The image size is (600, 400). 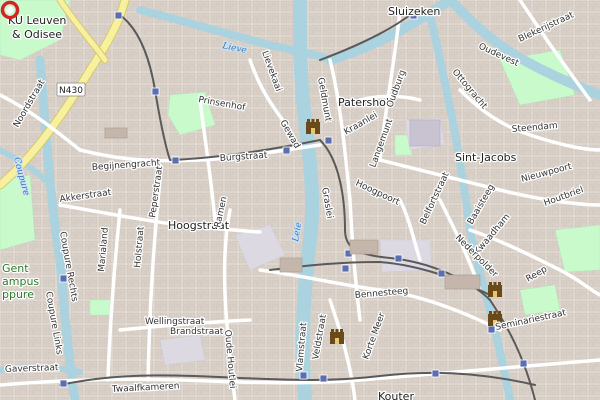 What do you see at coordinates (197, 332) in the screenshot?
I see `street-label: Brandstraat` at bounding box center [197, 332].